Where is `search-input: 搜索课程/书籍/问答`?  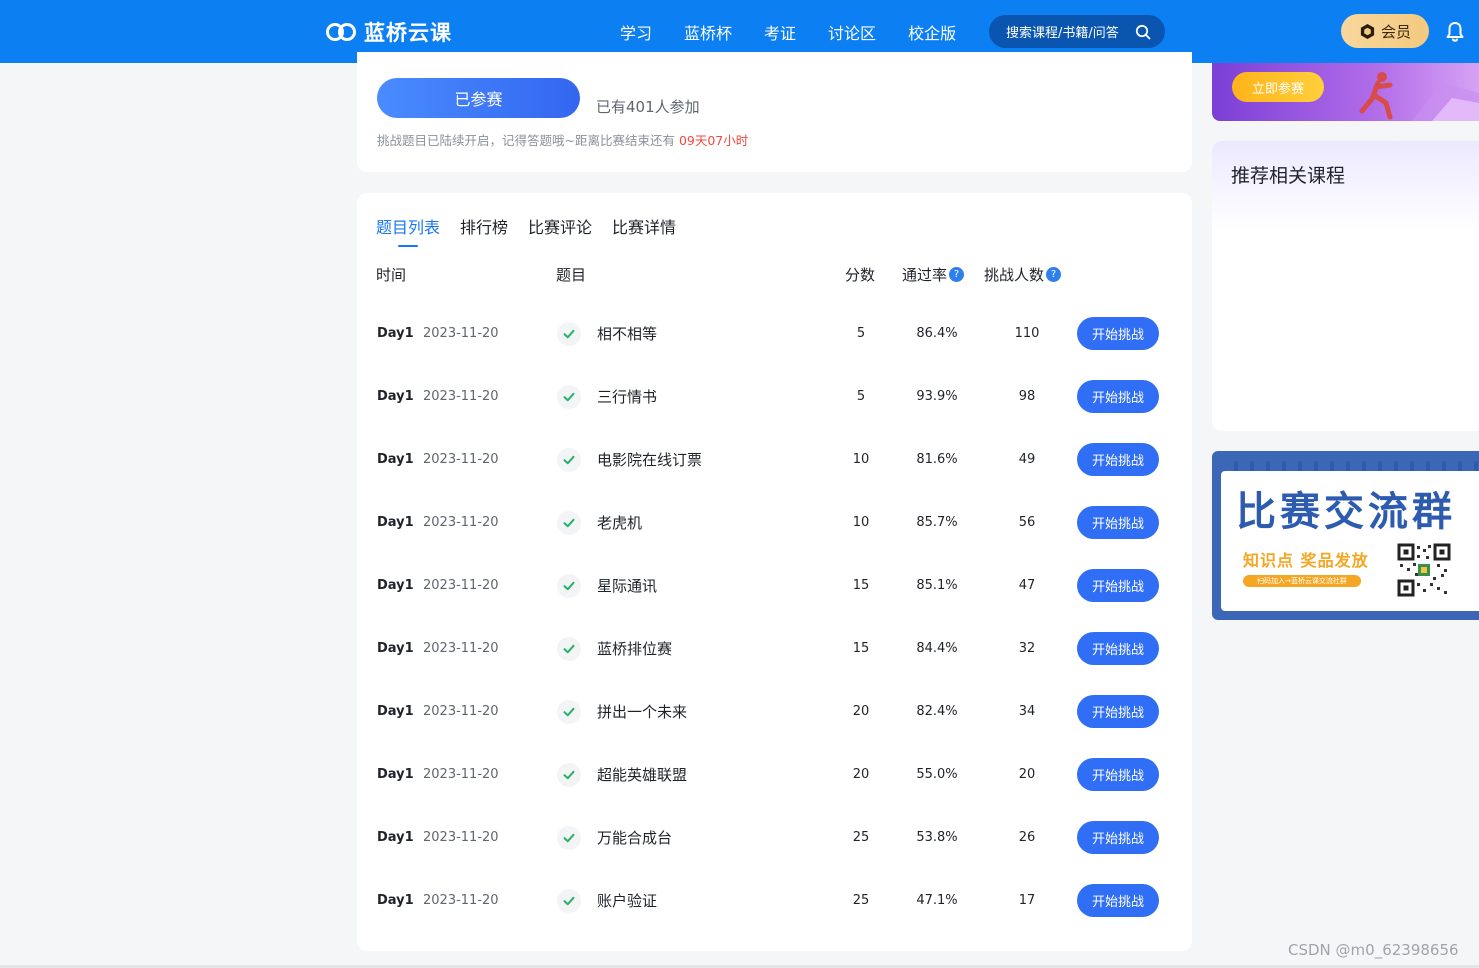 search-input: 搜索课程/书籍/问答 is located at coordinates (1069, 31).